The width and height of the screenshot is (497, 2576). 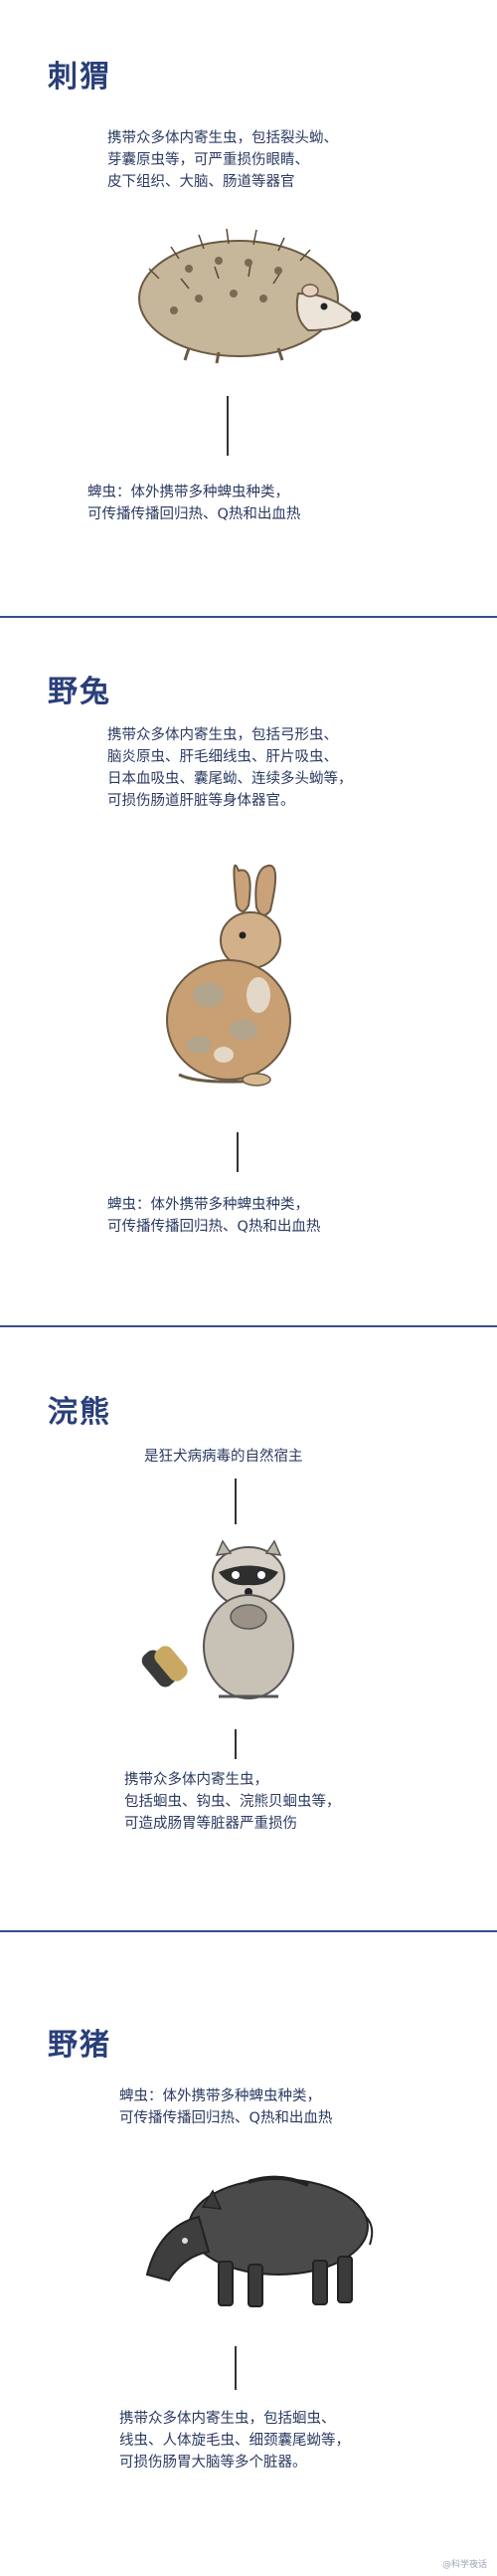 I want to click on section-title-hedgehog: 刺猬, so click(x=79, y=77).